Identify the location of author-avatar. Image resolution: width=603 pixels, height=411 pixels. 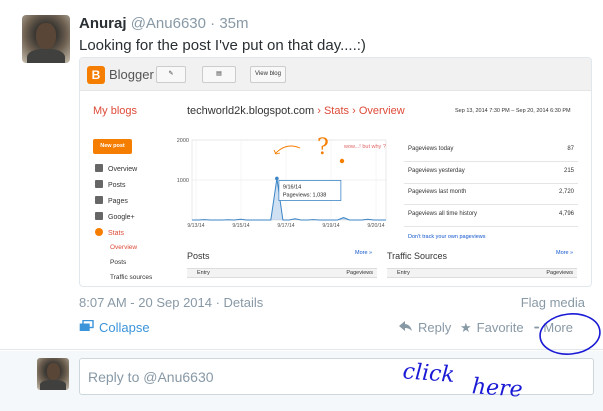
(46, 39).